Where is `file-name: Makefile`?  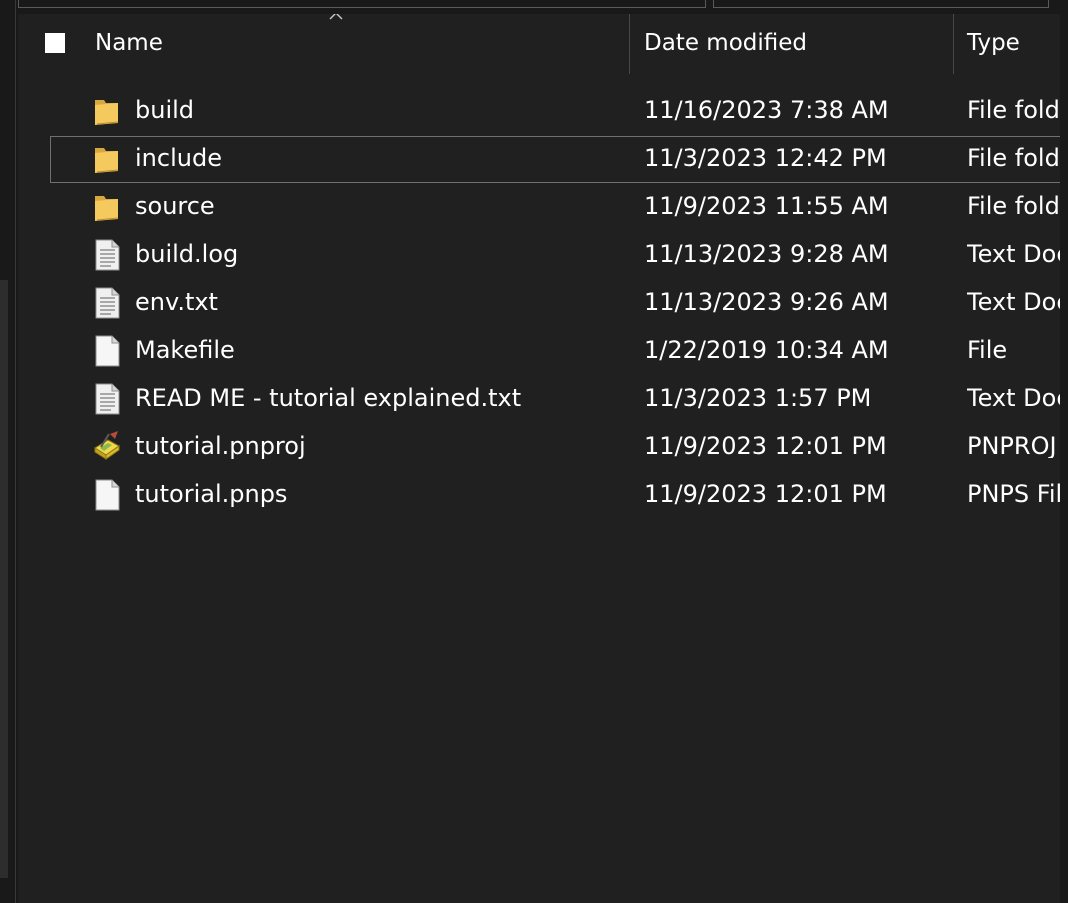
file-name: Makefile is located at coordinates (185, 350).